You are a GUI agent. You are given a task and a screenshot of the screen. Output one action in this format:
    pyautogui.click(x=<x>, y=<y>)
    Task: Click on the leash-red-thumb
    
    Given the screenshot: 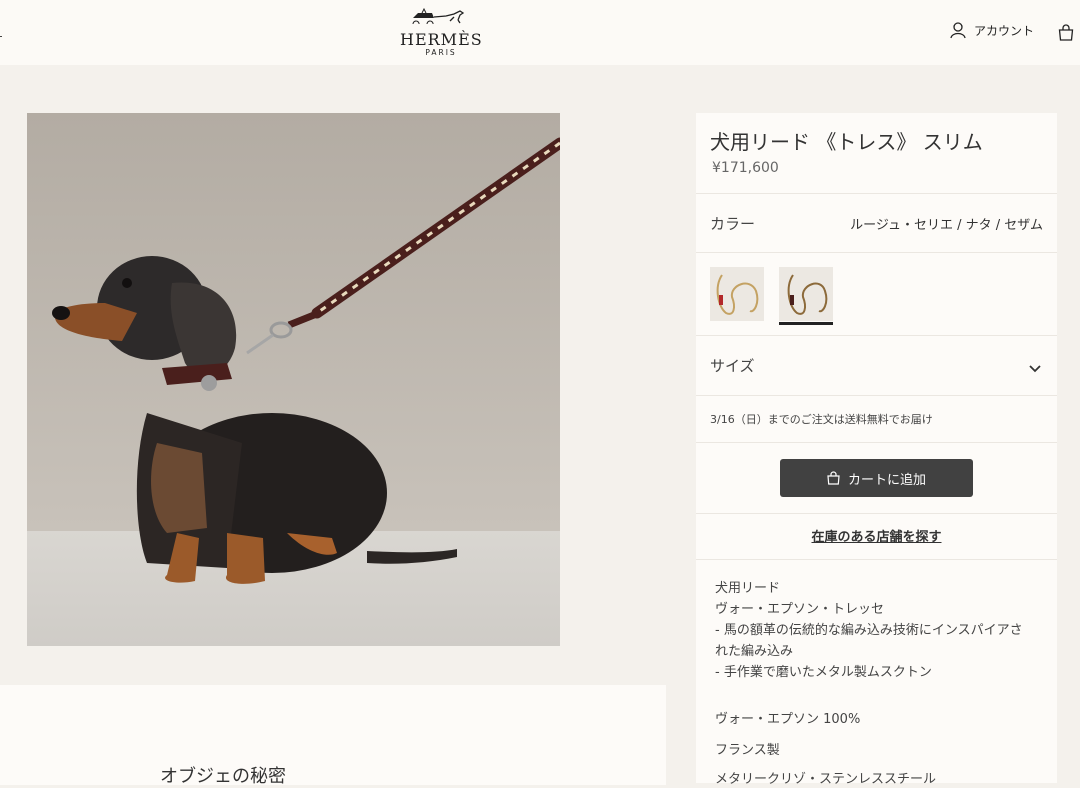 What is the action you would take?
    pyautogui.click(x=737, y=294)
    